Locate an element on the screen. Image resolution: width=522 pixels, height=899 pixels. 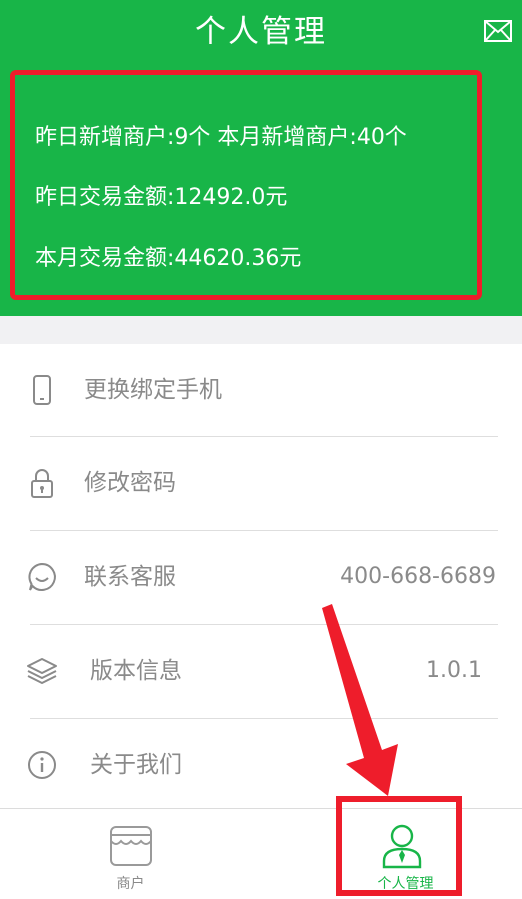
menu-item-contact-service: 联系客服 400-668-6689 is located at coordinates (261, 577).